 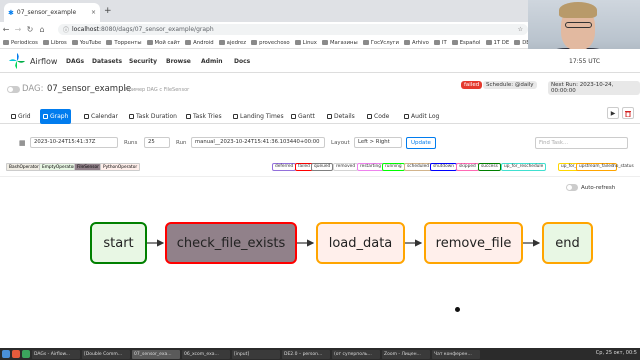 What do you see at coordinates (567, 243) in the screenshot?
I see `task-node-end: end` at bounding box center [567, 243].